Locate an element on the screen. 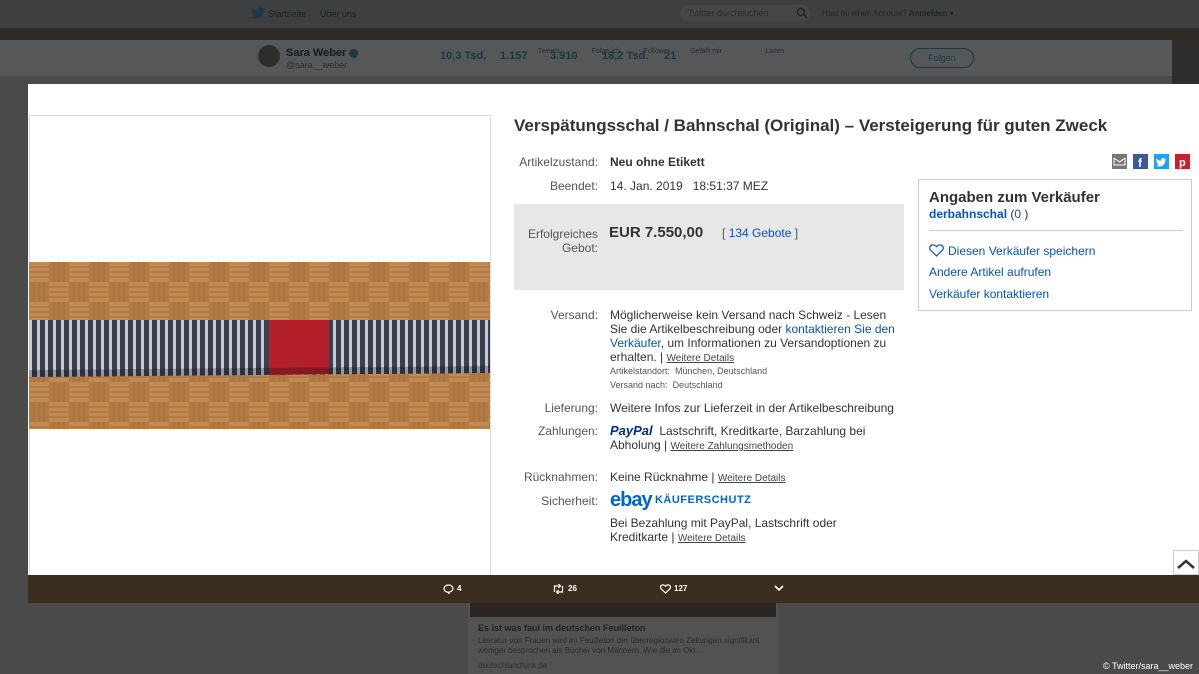  login-link: Anmelden is located at coordinates (928, 13).